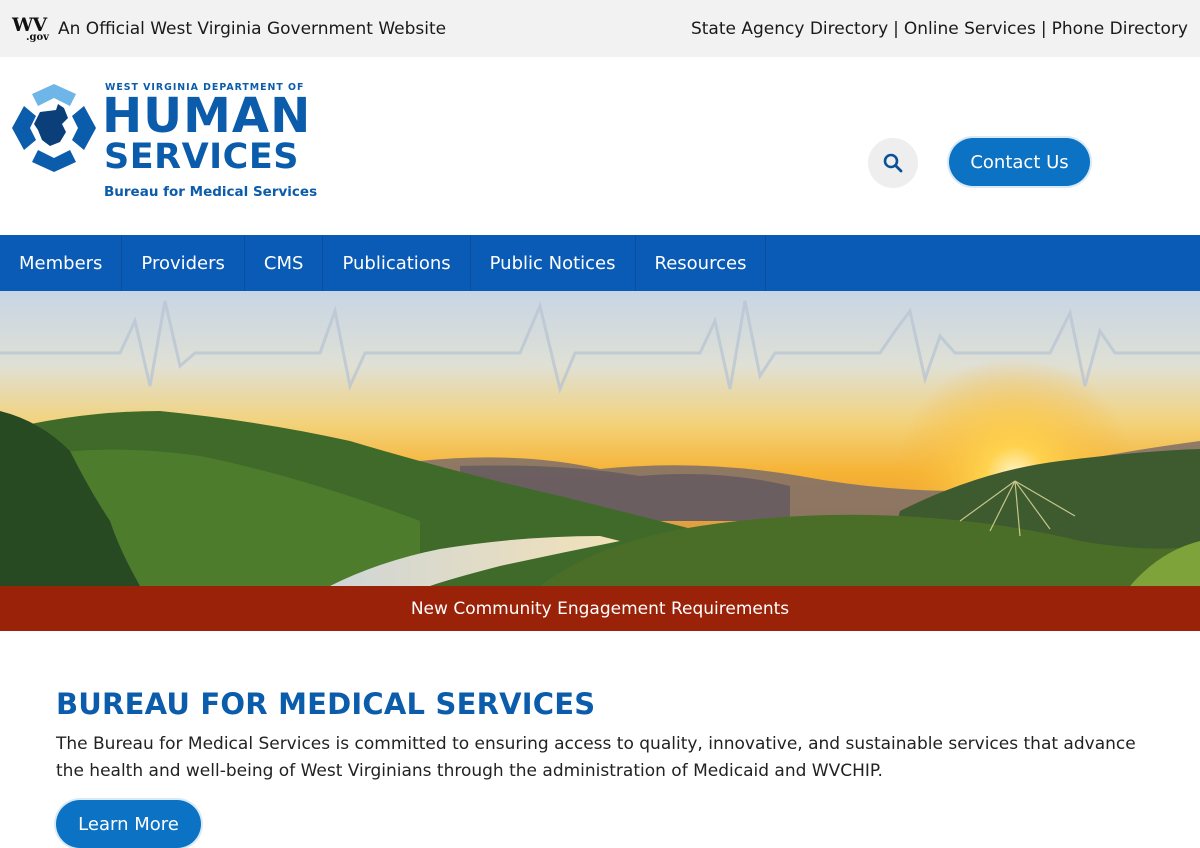 This screenshot has width=1200, height=848. I want to click on nav-item-resources: Resources, so click(701, 263).